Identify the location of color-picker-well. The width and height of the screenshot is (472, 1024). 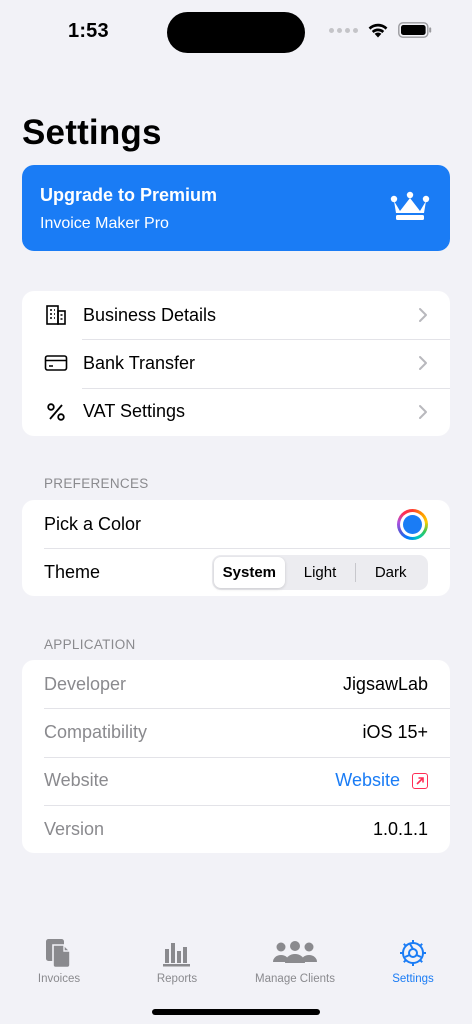
(412, 524).